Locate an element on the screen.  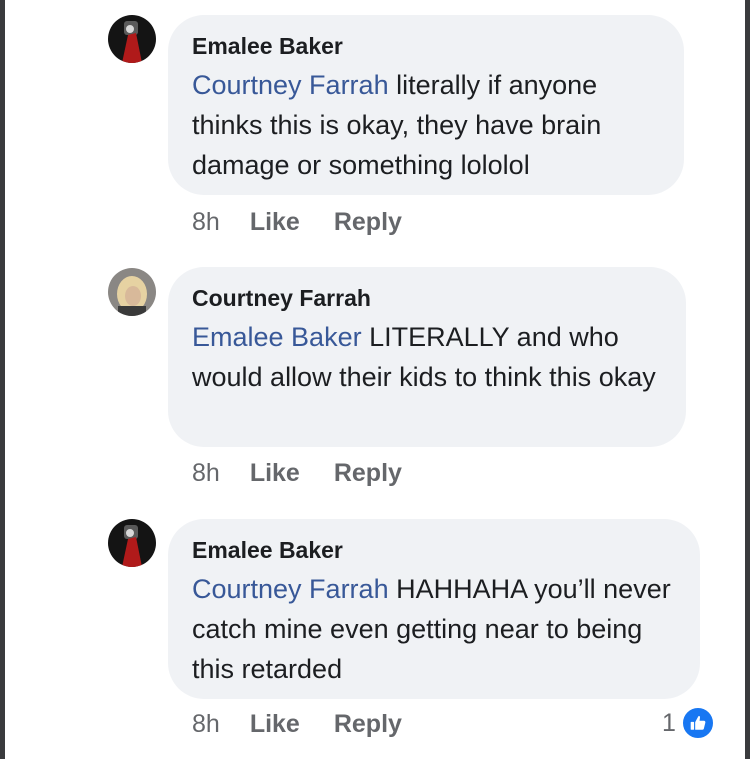
mention-link: Emalee Baker is located at coordinates (277, 337).